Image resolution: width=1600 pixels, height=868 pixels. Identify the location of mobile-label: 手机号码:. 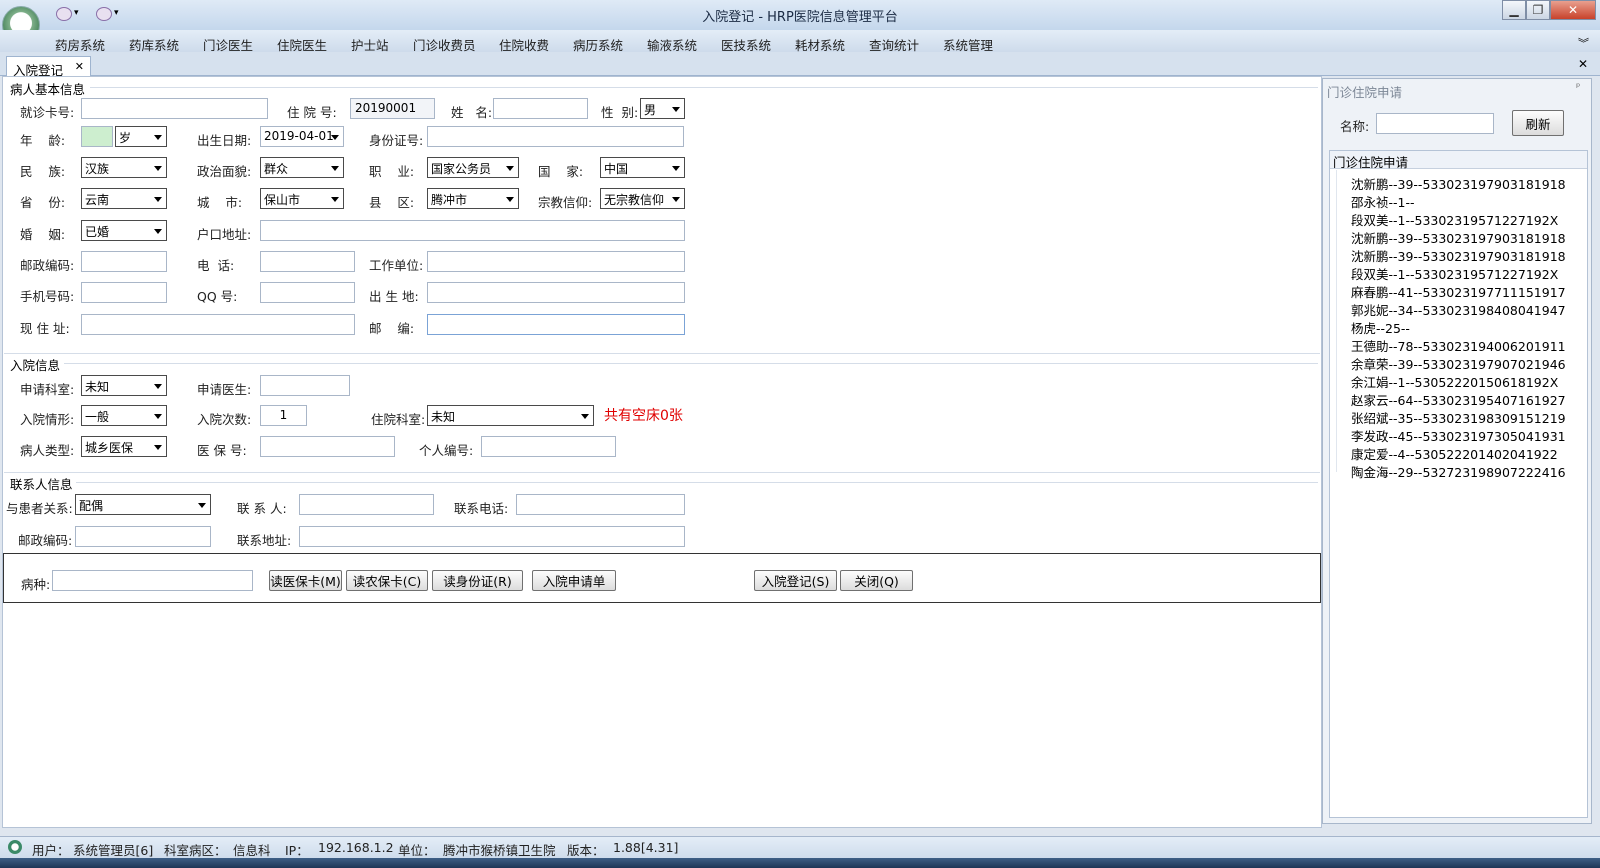
(47, 296).